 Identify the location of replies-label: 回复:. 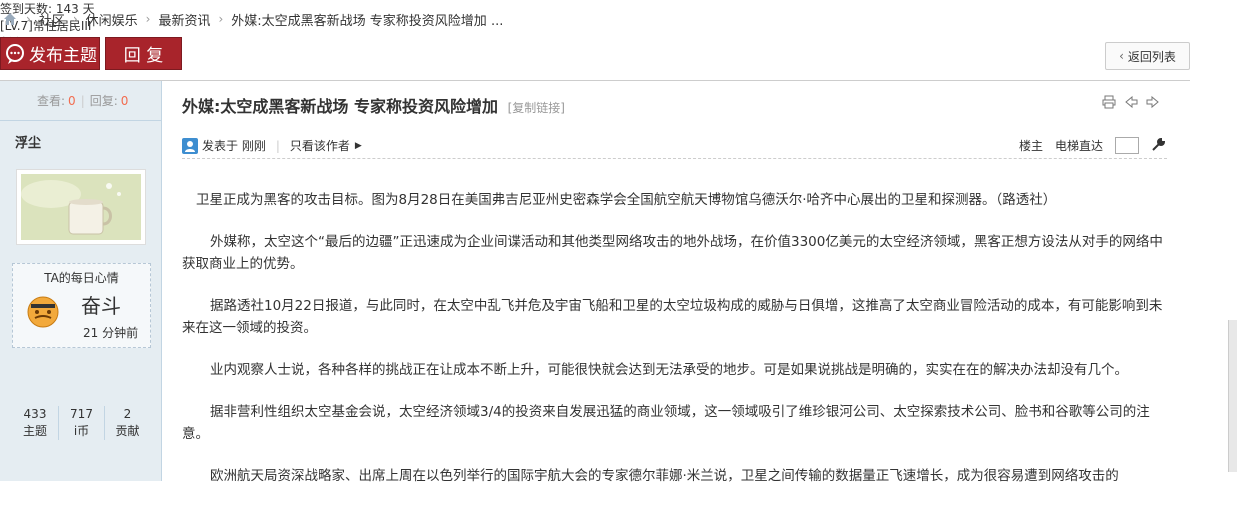
(103, 101).